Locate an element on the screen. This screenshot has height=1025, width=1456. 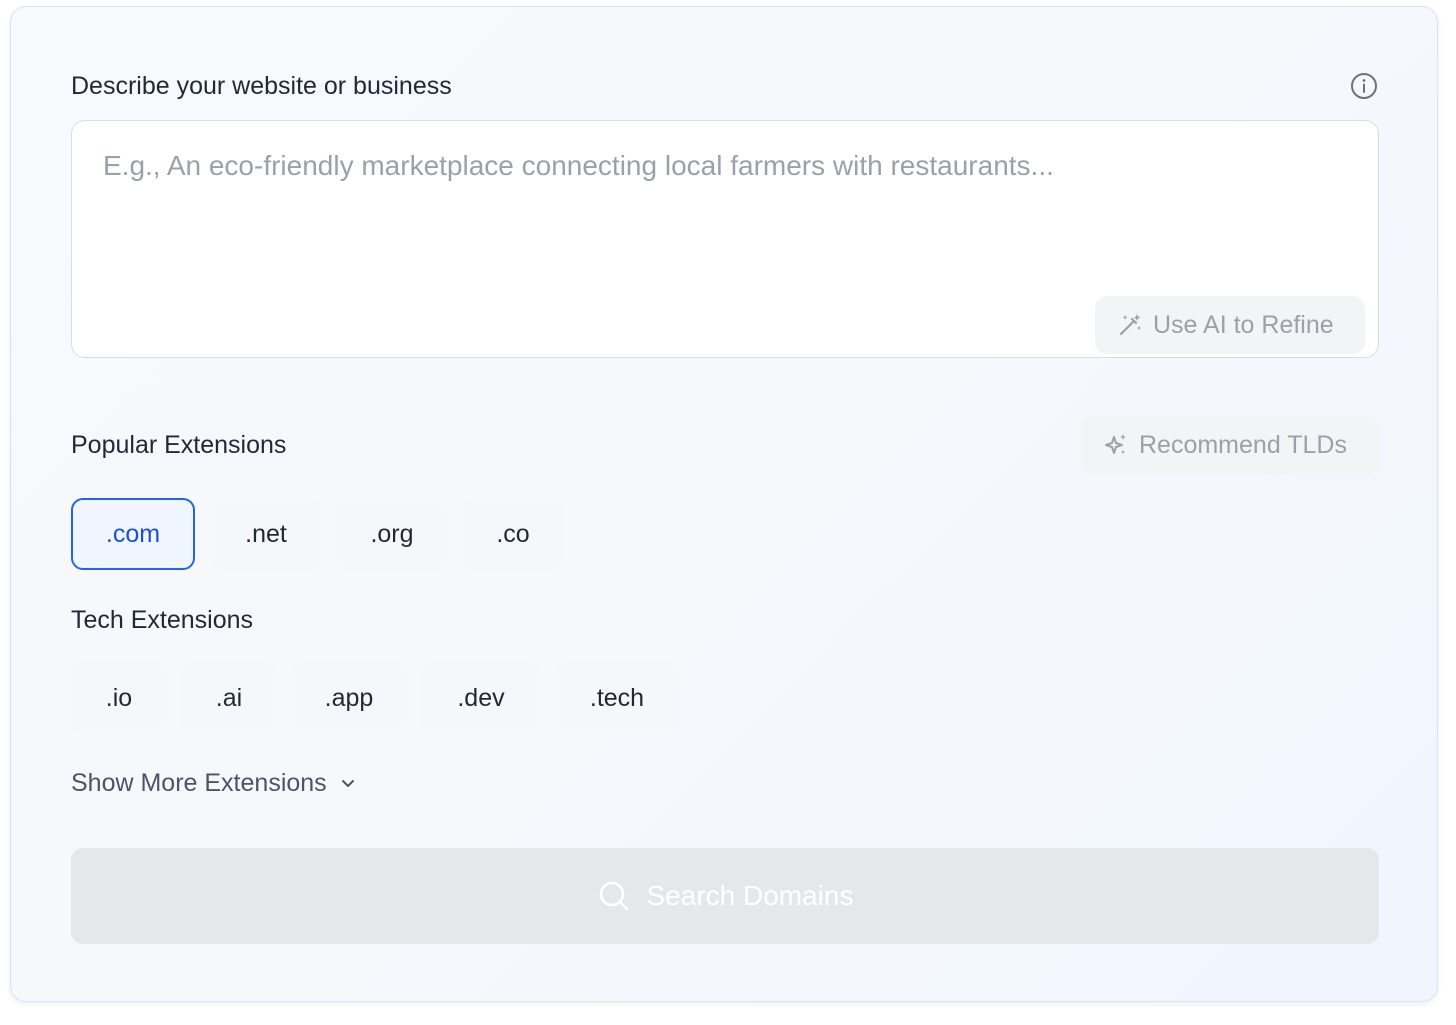
search-domains-button: Search Domains is located at coordinates (725, 896).